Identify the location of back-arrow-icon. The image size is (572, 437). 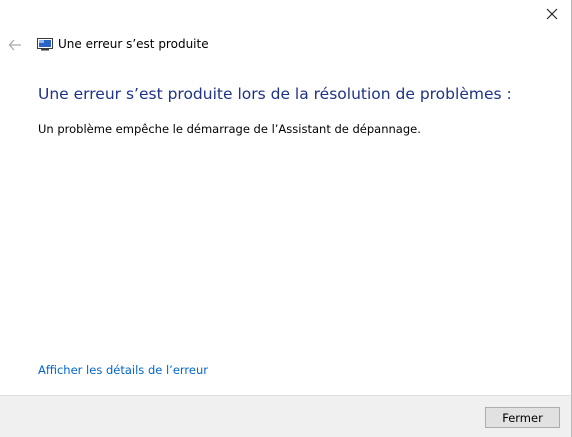
(14, 45).